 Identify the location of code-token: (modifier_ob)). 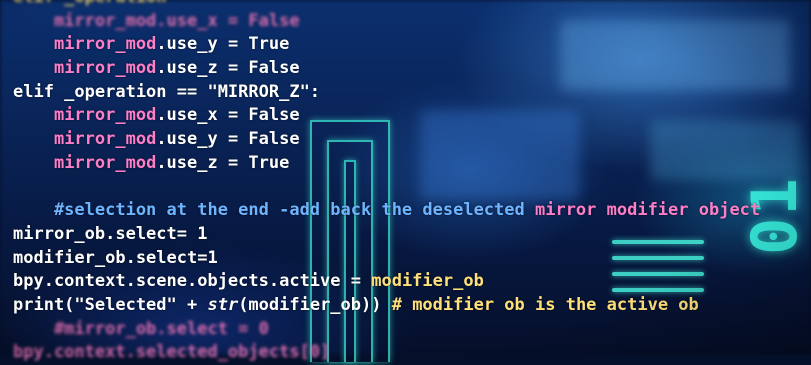
(315, 304).